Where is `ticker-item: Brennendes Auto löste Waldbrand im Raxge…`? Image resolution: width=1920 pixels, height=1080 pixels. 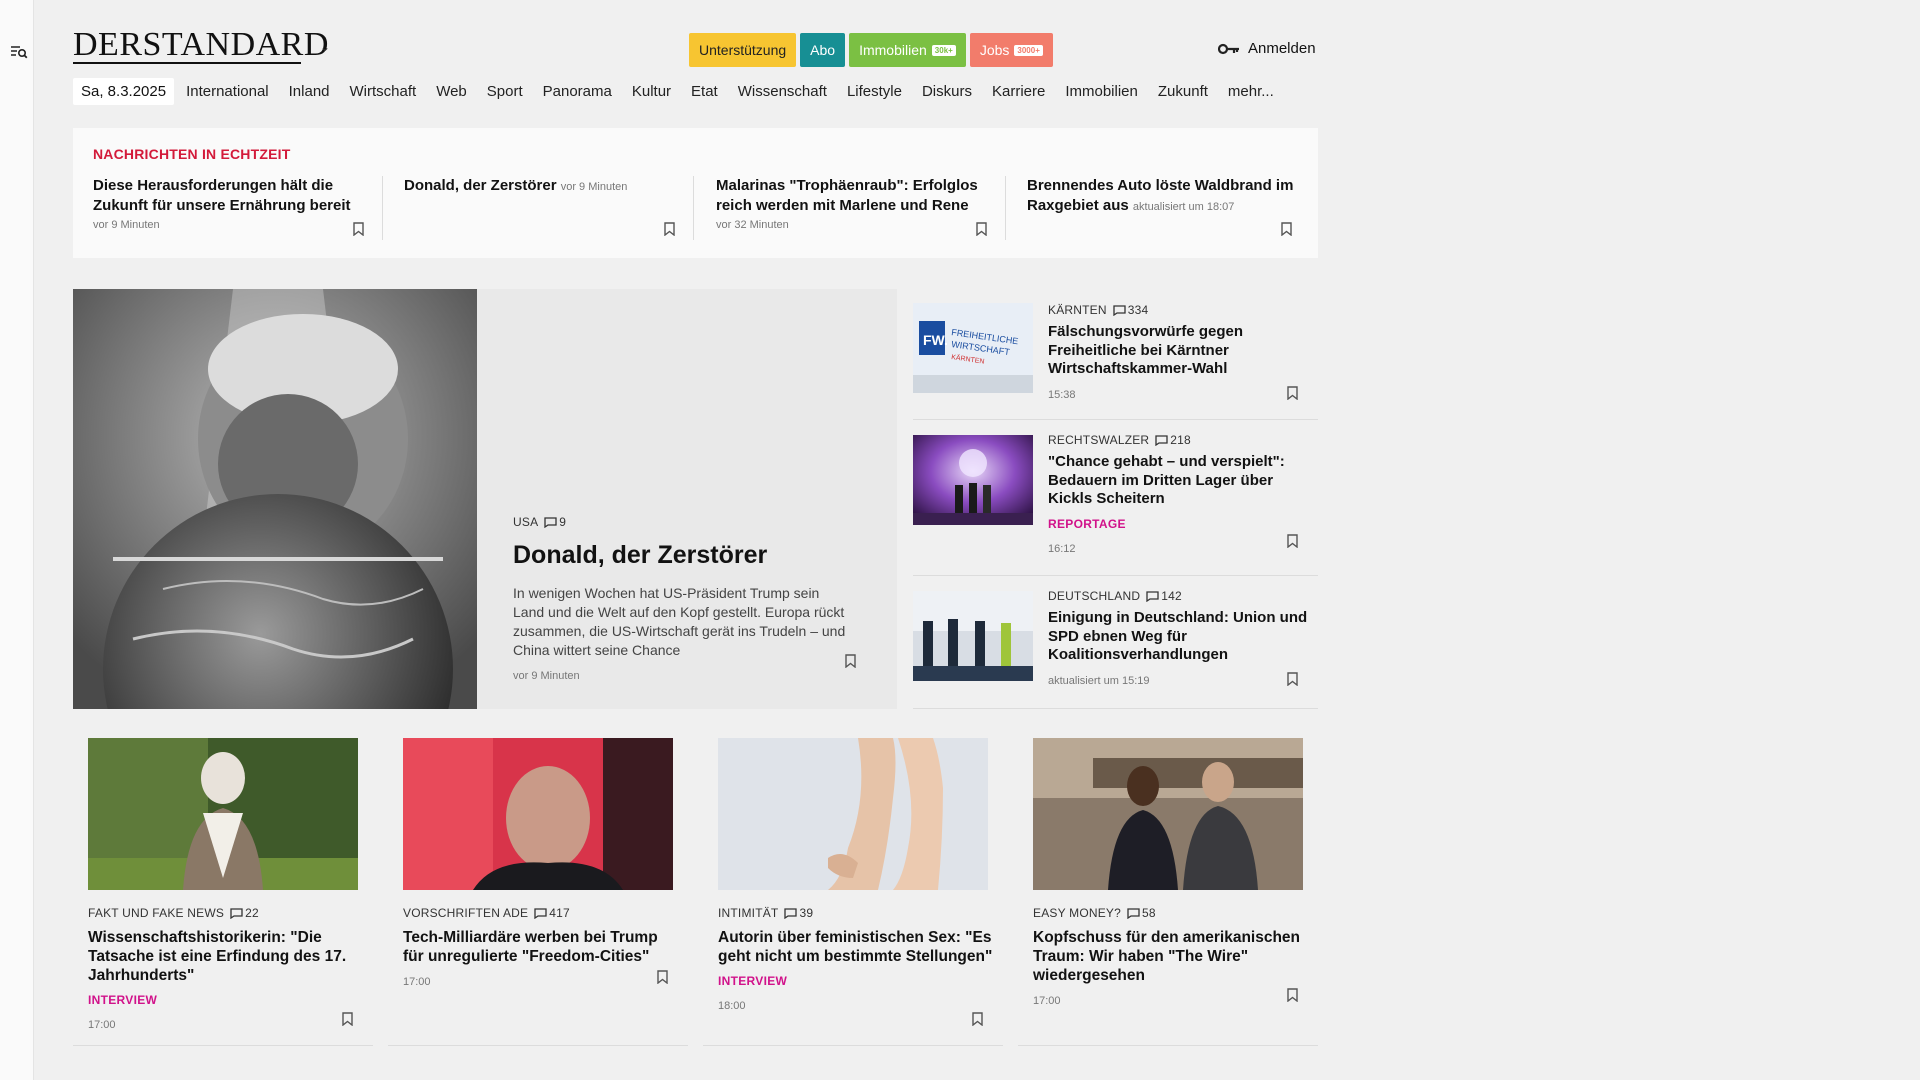
ticker-item: Brennendes Auto löste Waldbrand im Raxge… is located at coordinates (1164, 208).